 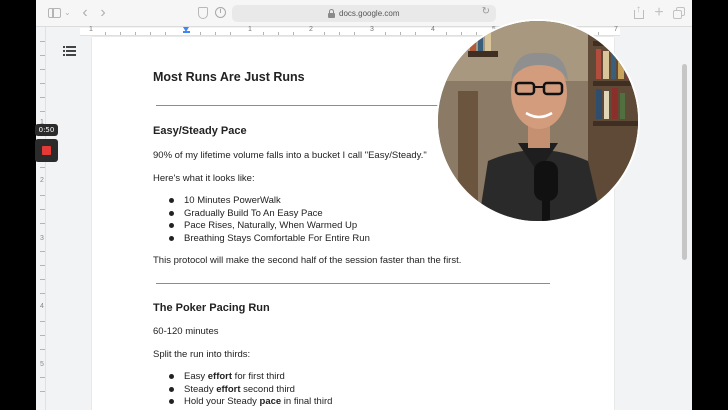 I want to click on forward-arrow-icon: ›, so click(x=103, y=13).